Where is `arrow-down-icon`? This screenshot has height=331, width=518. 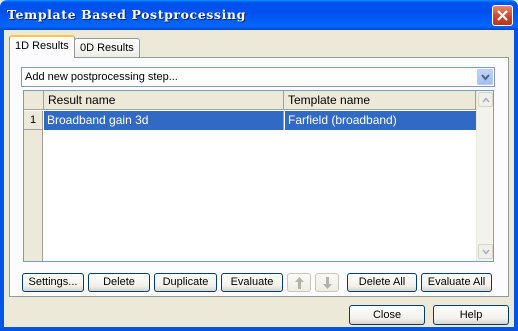
arrow-down-icon is located at coordinates (327, 283).